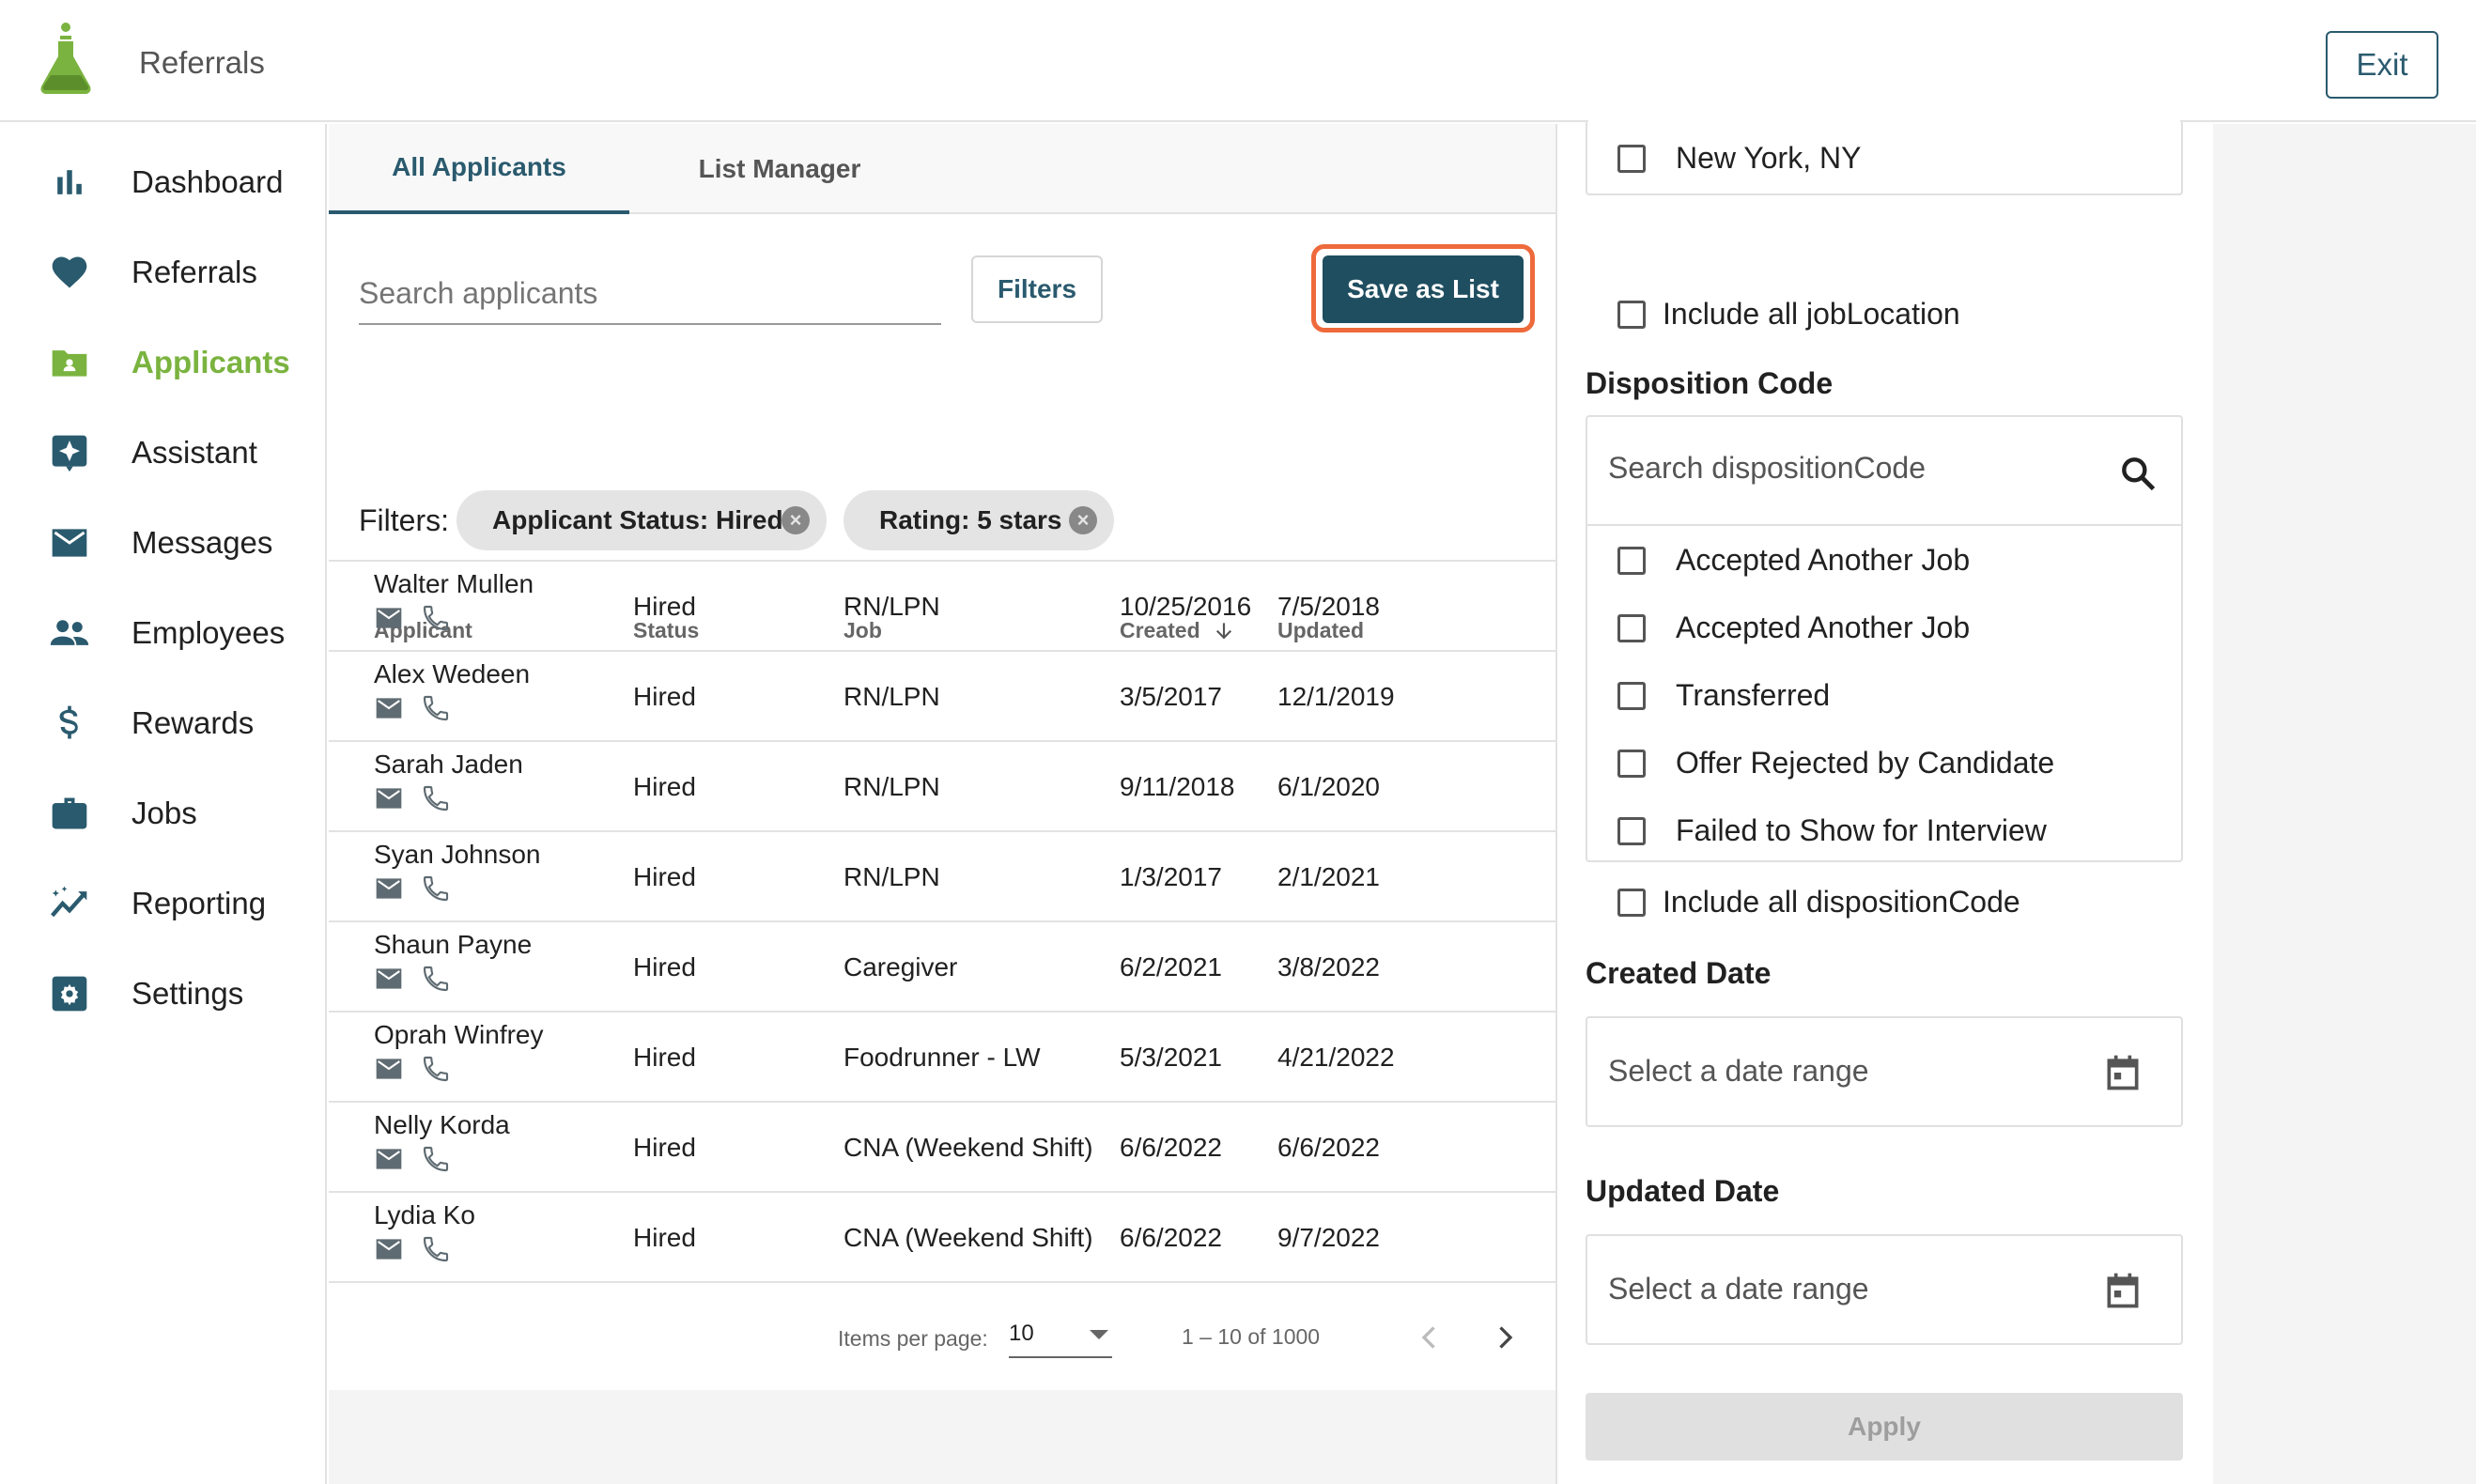 The image size is (2476, 1484). What do you see at coordinates (162, 903) in the screenshot?
I see `sidebar-item-reporting: Reporting` at bounding box center [162, 903].